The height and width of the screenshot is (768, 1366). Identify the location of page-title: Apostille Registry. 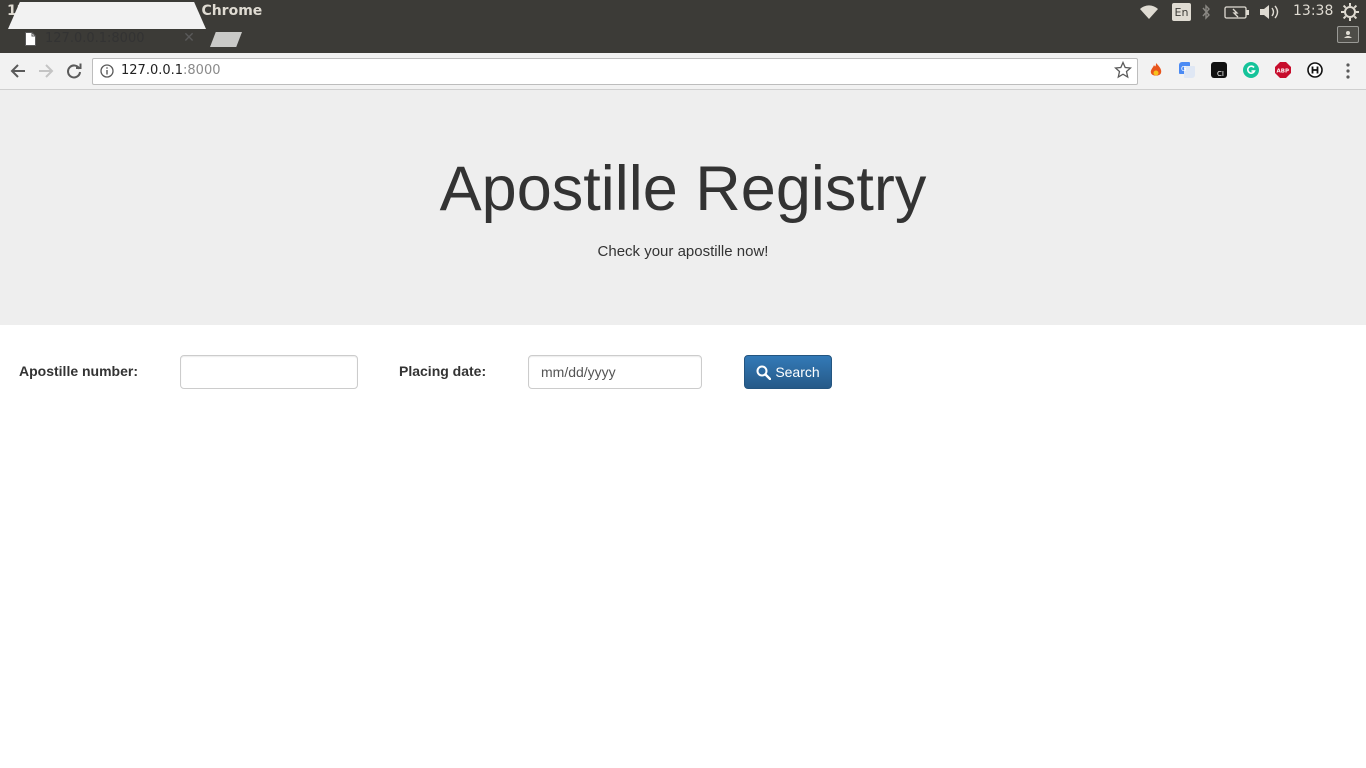
(683, 189).